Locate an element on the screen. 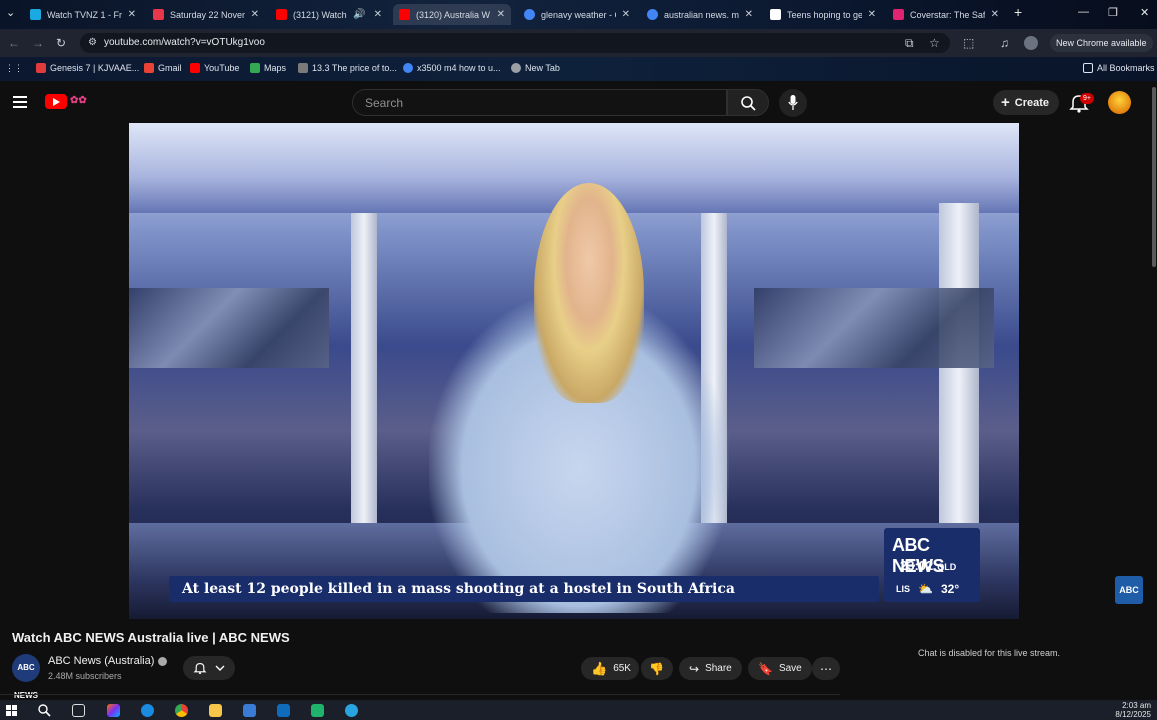 The height and width of the screenshot is (720, 1157). site-info-icon: ⚙ is located at coordinates (93, 42).